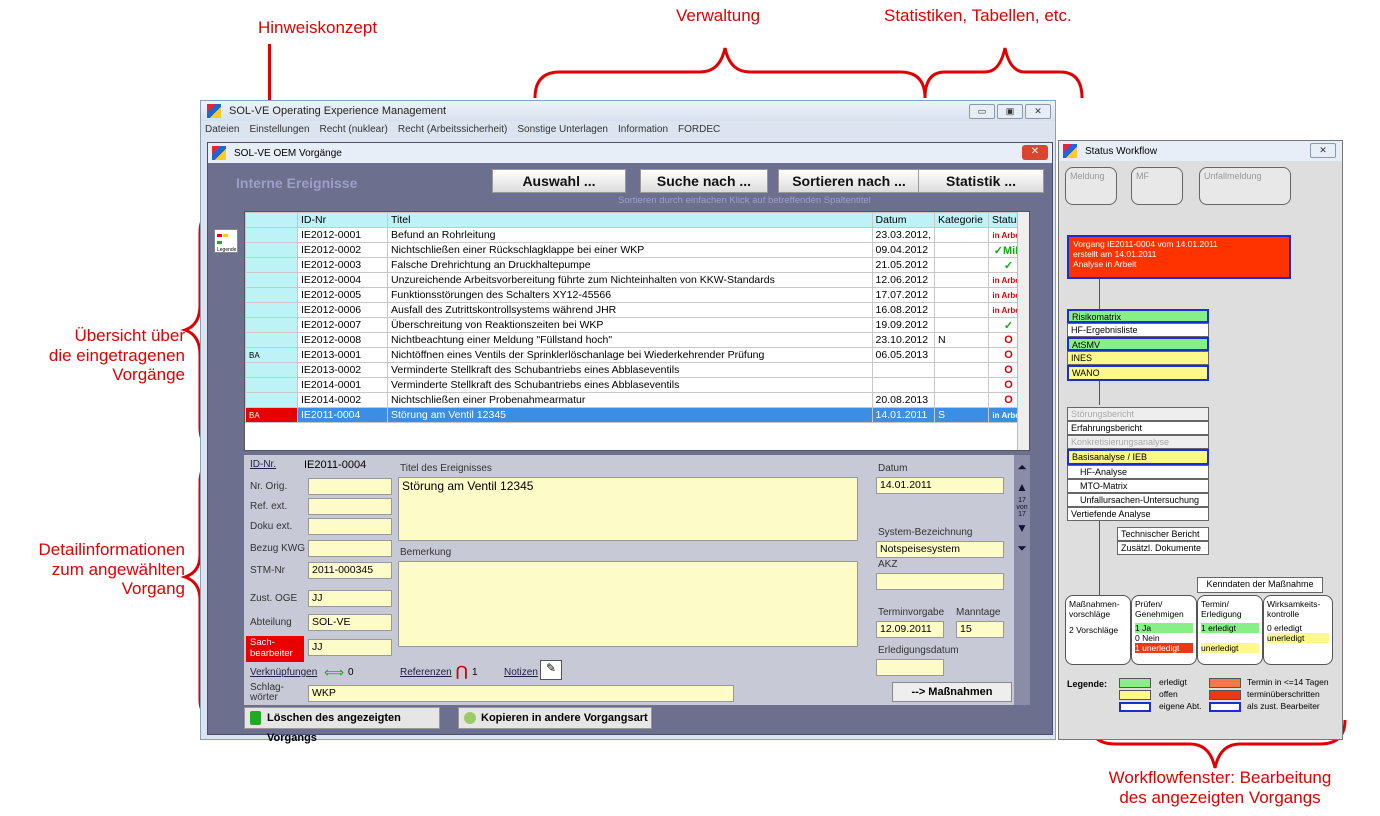 The image size is (1380, 816). What do you see at coordinates (1138, 428) in the screenshot?
I see `wf-erfahrungsbericht: Erfahrungsbericht` at bounding box center [1138, 428].